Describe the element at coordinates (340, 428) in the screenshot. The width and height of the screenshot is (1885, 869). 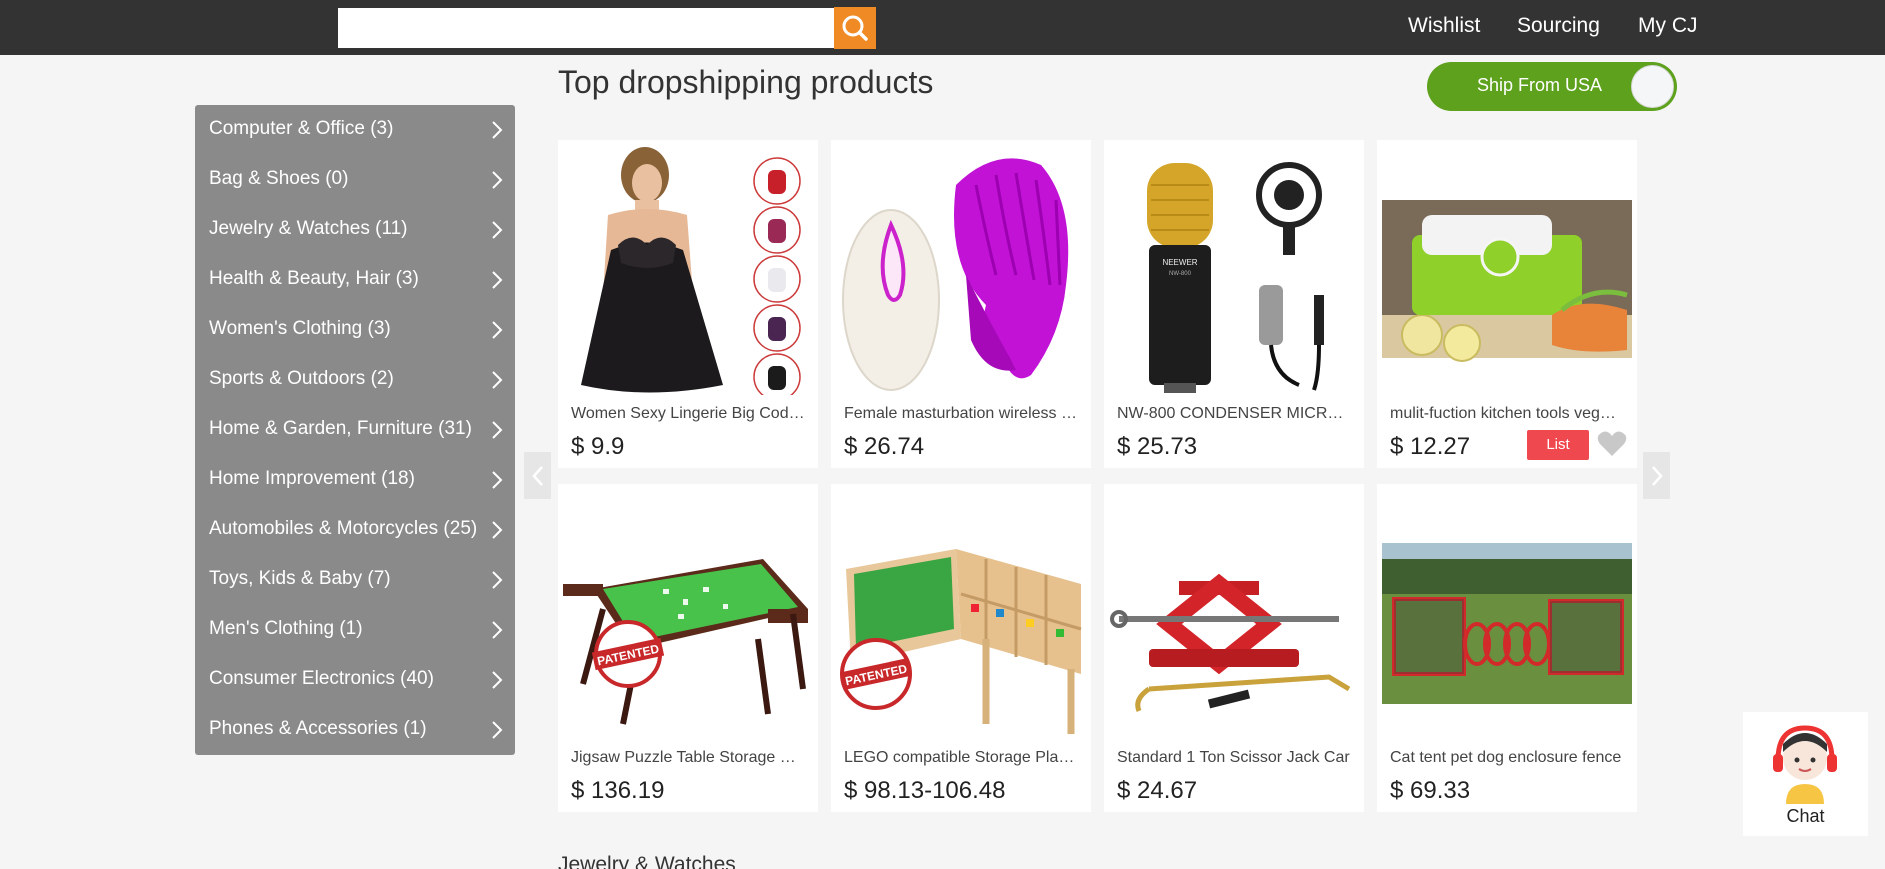
I see `category-label: Home & Garden, Furniture (31)` at that location.